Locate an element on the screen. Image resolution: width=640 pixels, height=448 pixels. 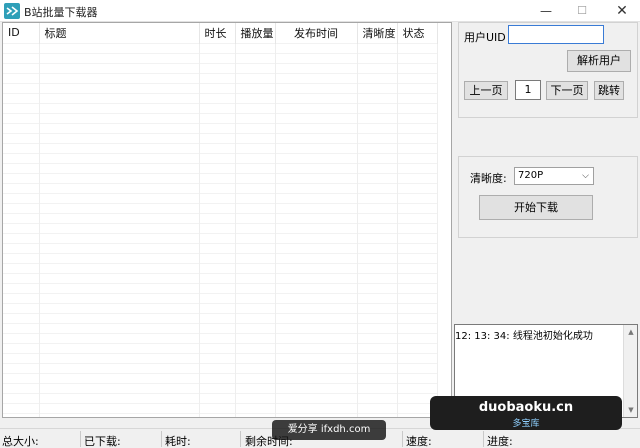
close-button: ✕ is located at coordinates (622, 11).